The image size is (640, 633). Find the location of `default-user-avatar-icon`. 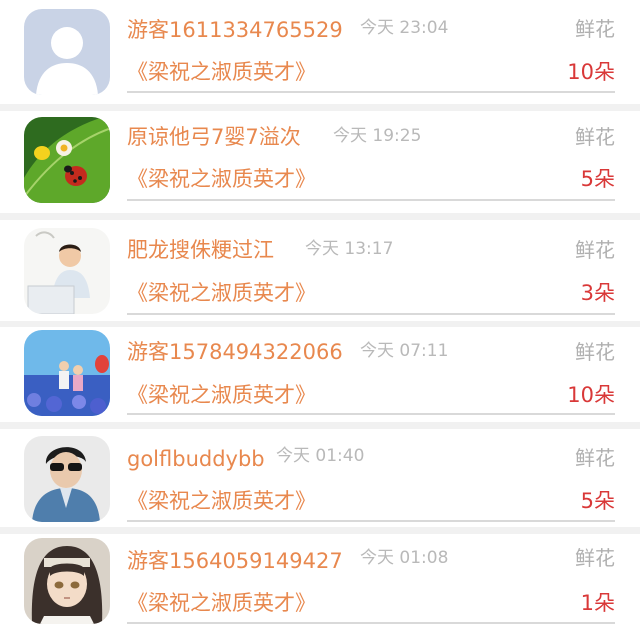

default-user-avatar-icon is located at coordinates (67, 52).